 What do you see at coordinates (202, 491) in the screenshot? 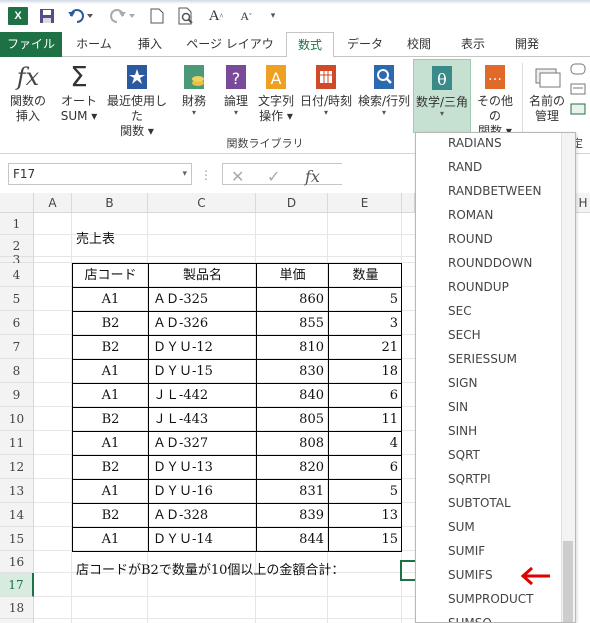
I see `table-cell: ＤＹＵ-16` at bounding box center [202, 491].